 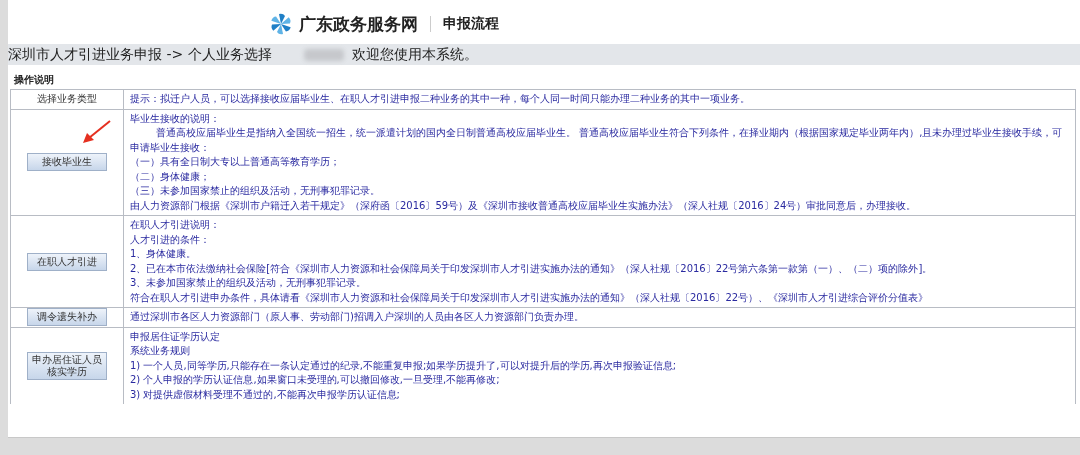 I want to click on section-label: 操作说明, so click(x=34, y=80).